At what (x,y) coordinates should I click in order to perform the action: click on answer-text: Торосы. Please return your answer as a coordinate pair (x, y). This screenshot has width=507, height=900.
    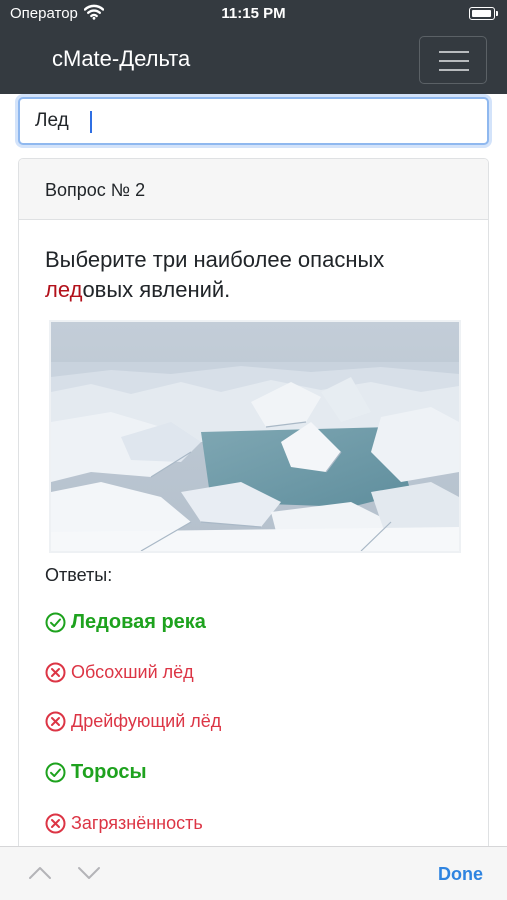
    Looking at the image, I should click on (109, 772).